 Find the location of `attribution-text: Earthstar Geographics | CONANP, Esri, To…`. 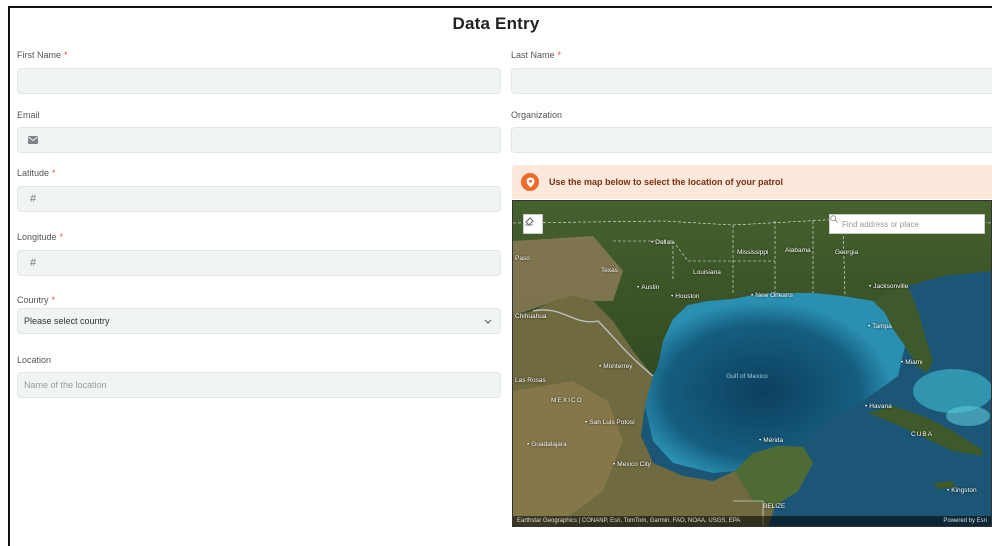

attribution-text: Earthstar Geographics | CONANP, Esri, To… is located at coordinates (629, 521).